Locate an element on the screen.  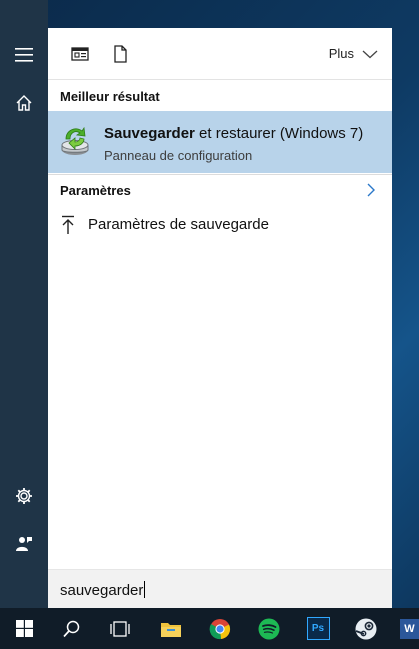
windows-start-icon is located at coordinates (24, 628).